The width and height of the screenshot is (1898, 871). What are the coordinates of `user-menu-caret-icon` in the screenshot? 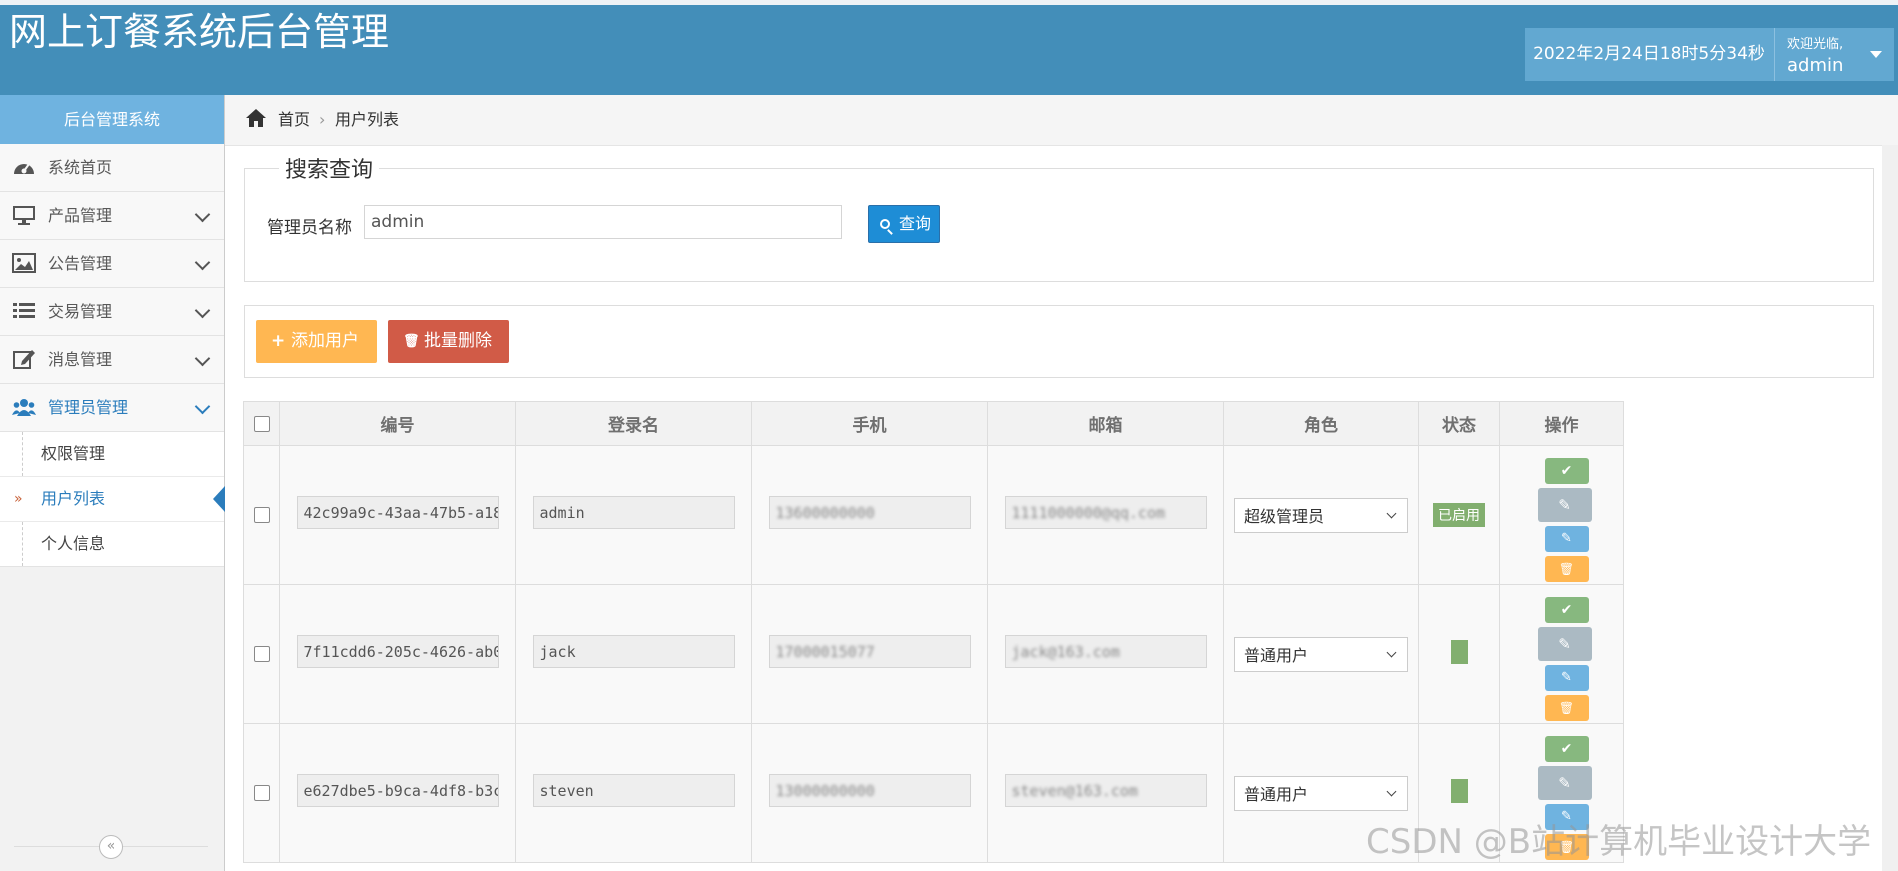 It's located at (1876, 54).